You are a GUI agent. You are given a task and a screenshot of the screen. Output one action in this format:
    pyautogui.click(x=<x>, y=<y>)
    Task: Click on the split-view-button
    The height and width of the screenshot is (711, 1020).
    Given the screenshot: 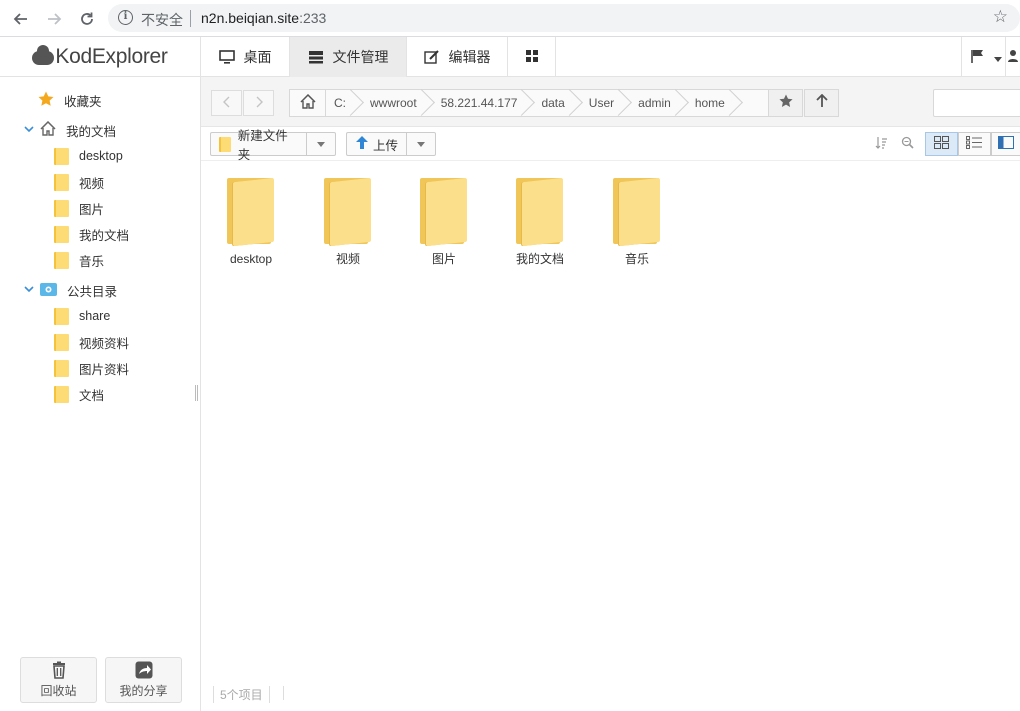 What is the action you would take?
    pyautogui.click(x=1005, y=144)
    